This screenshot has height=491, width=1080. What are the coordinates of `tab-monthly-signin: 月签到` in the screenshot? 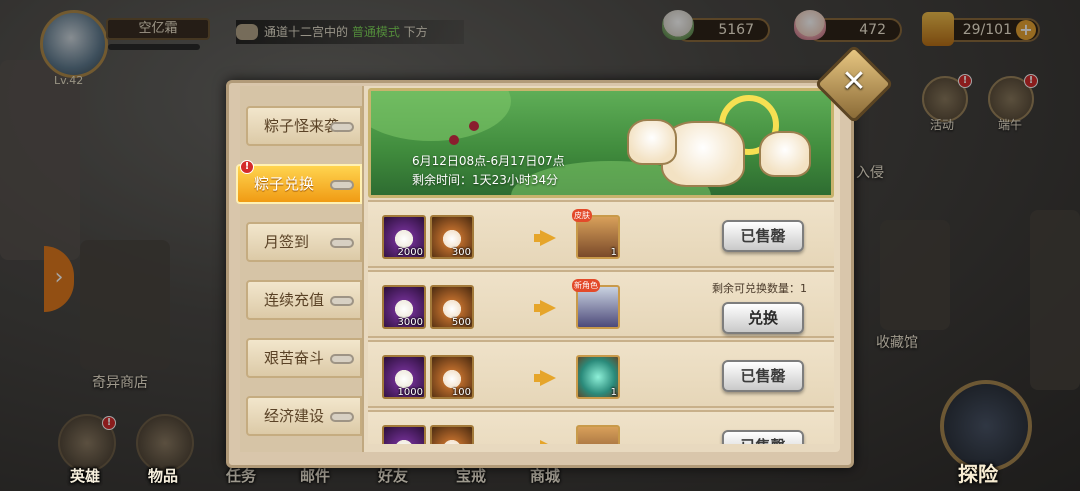 It's located at (304, 242).